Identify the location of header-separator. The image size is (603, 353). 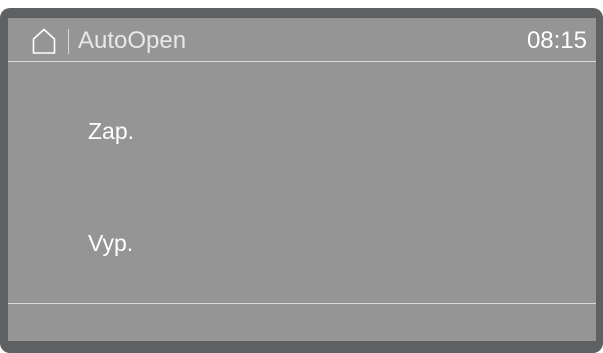
(68, 41).